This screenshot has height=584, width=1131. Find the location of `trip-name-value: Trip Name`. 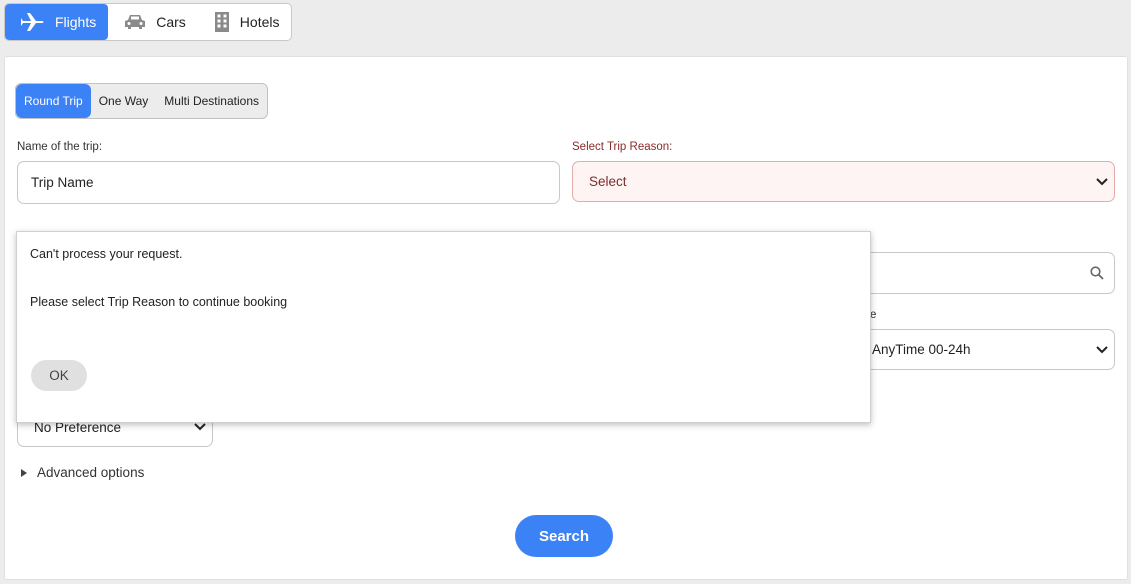

trip-name-value: Trip Name is located at coordinates (62, 182).